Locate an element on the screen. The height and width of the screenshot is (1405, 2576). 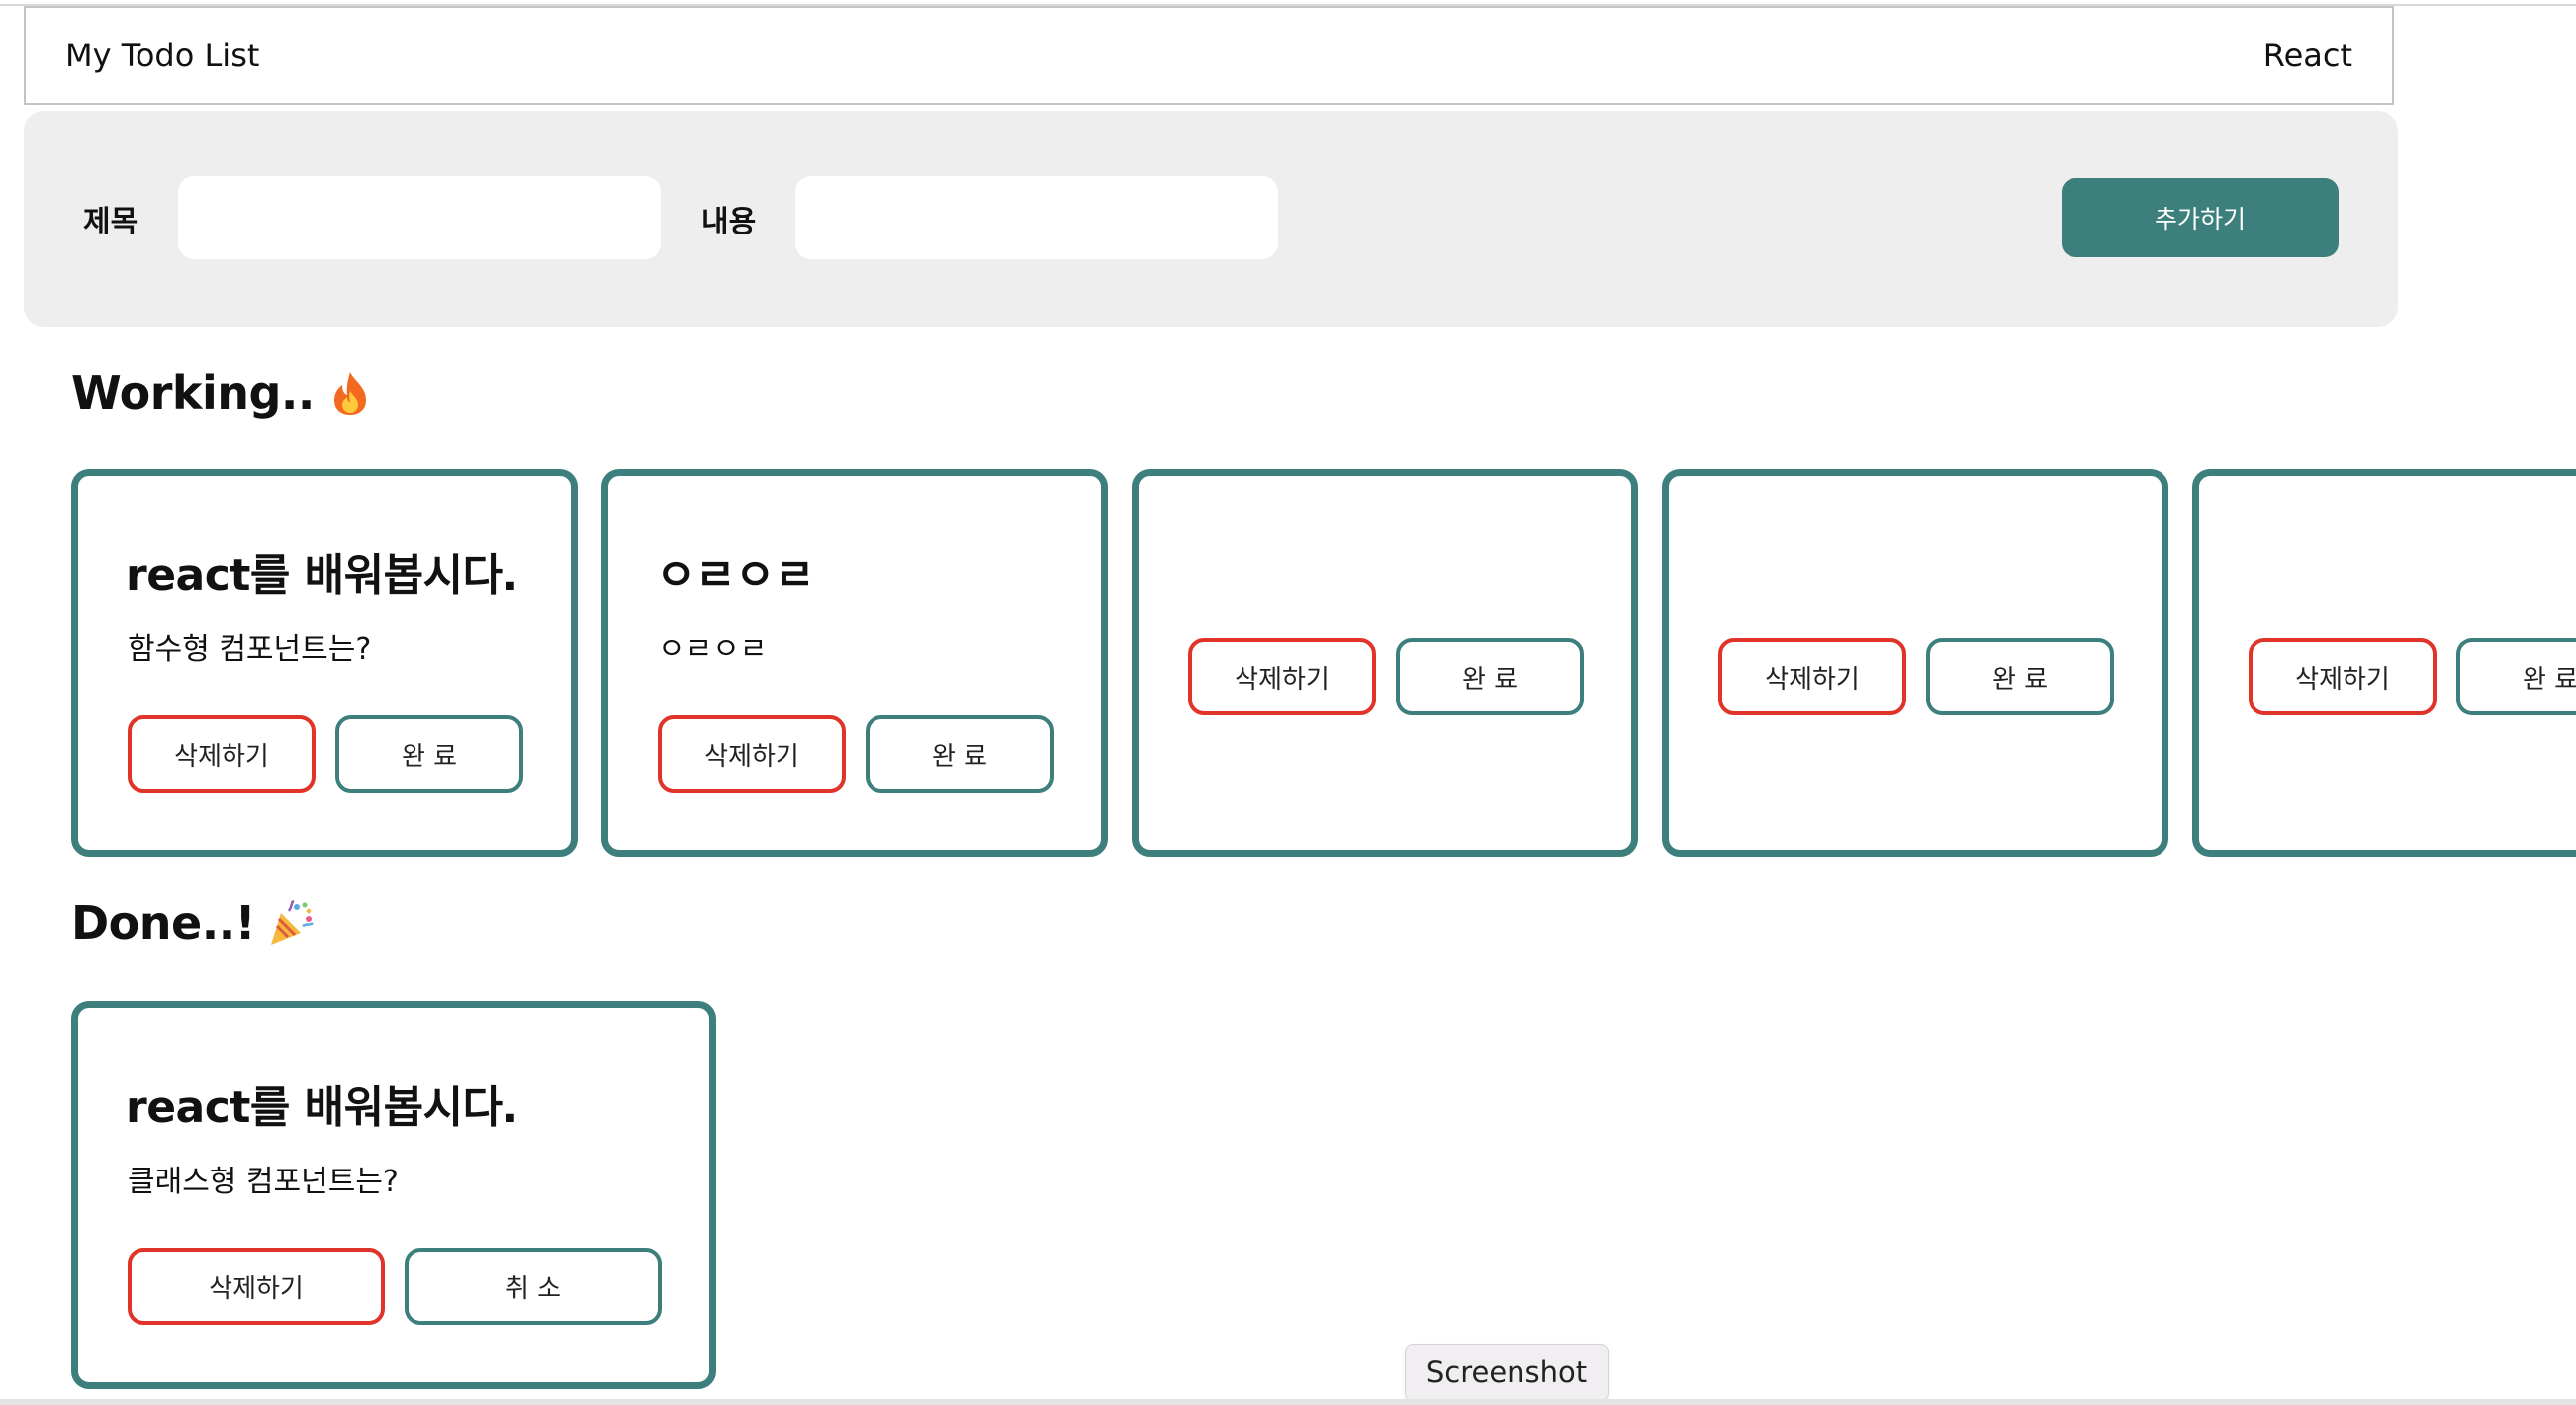
done-heading: Done..! is located at coordinates (193, 923).